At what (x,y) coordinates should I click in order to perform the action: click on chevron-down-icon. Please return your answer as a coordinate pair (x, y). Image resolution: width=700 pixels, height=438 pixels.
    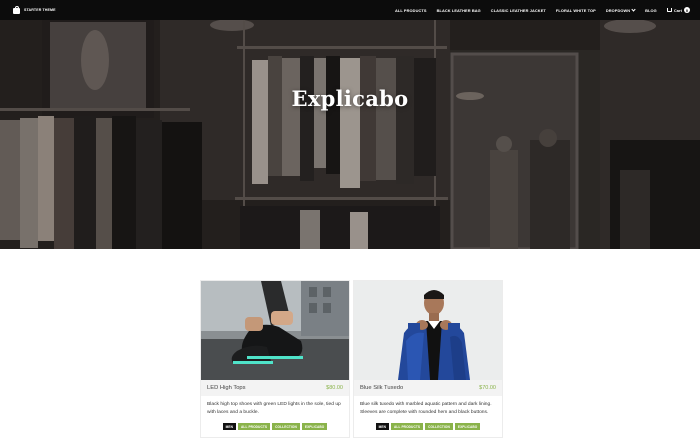
    Looking at the image, I should click on (633, 9).